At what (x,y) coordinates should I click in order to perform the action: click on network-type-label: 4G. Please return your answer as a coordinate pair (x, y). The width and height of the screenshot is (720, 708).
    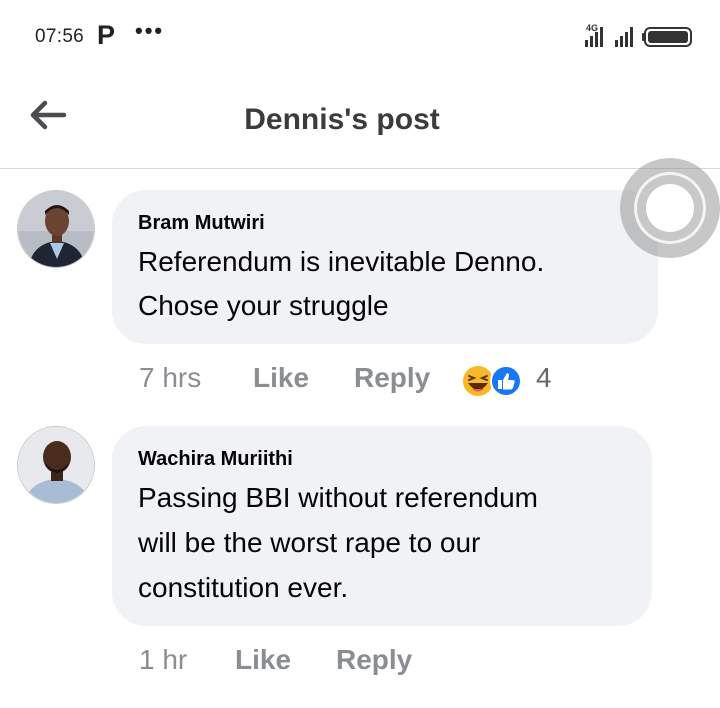
    Looking at the image, I should click on (592, 28).